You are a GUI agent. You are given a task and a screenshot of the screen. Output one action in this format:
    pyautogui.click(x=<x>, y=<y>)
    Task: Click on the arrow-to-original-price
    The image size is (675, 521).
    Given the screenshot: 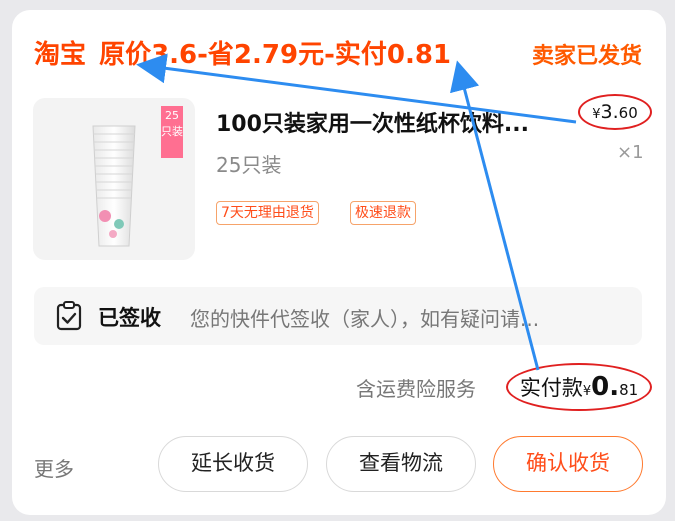 What is the action you would take?
    pyautogui.click(x=356, y=88)
    